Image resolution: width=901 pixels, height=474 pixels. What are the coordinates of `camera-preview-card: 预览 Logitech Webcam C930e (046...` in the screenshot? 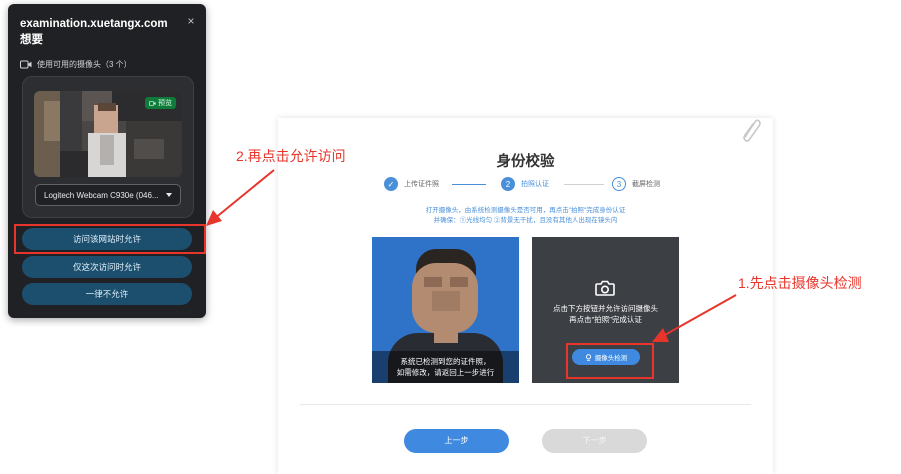 It's located at (108, 147).